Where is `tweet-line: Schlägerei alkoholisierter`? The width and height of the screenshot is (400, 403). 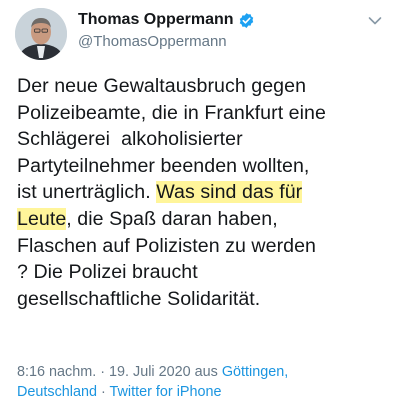 tweet-line: Schlägerei alkoholisierter is located at coordinates (130, 139).